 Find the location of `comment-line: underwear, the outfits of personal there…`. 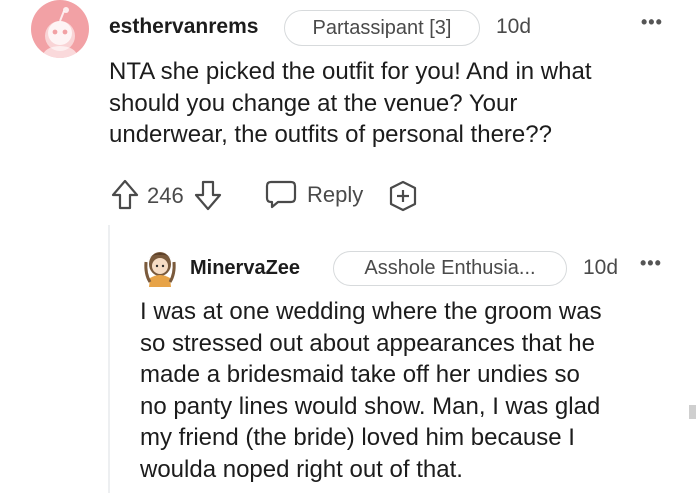

comment-line: underwear, the outfits of personal there… is located at coordinates (330, 134).